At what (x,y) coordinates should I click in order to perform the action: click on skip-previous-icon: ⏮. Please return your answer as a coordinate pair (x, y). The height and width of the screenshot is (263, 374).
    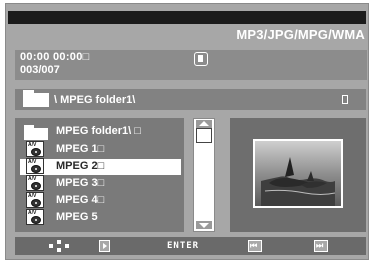
    Looking at the image, I should click on (255, 246).